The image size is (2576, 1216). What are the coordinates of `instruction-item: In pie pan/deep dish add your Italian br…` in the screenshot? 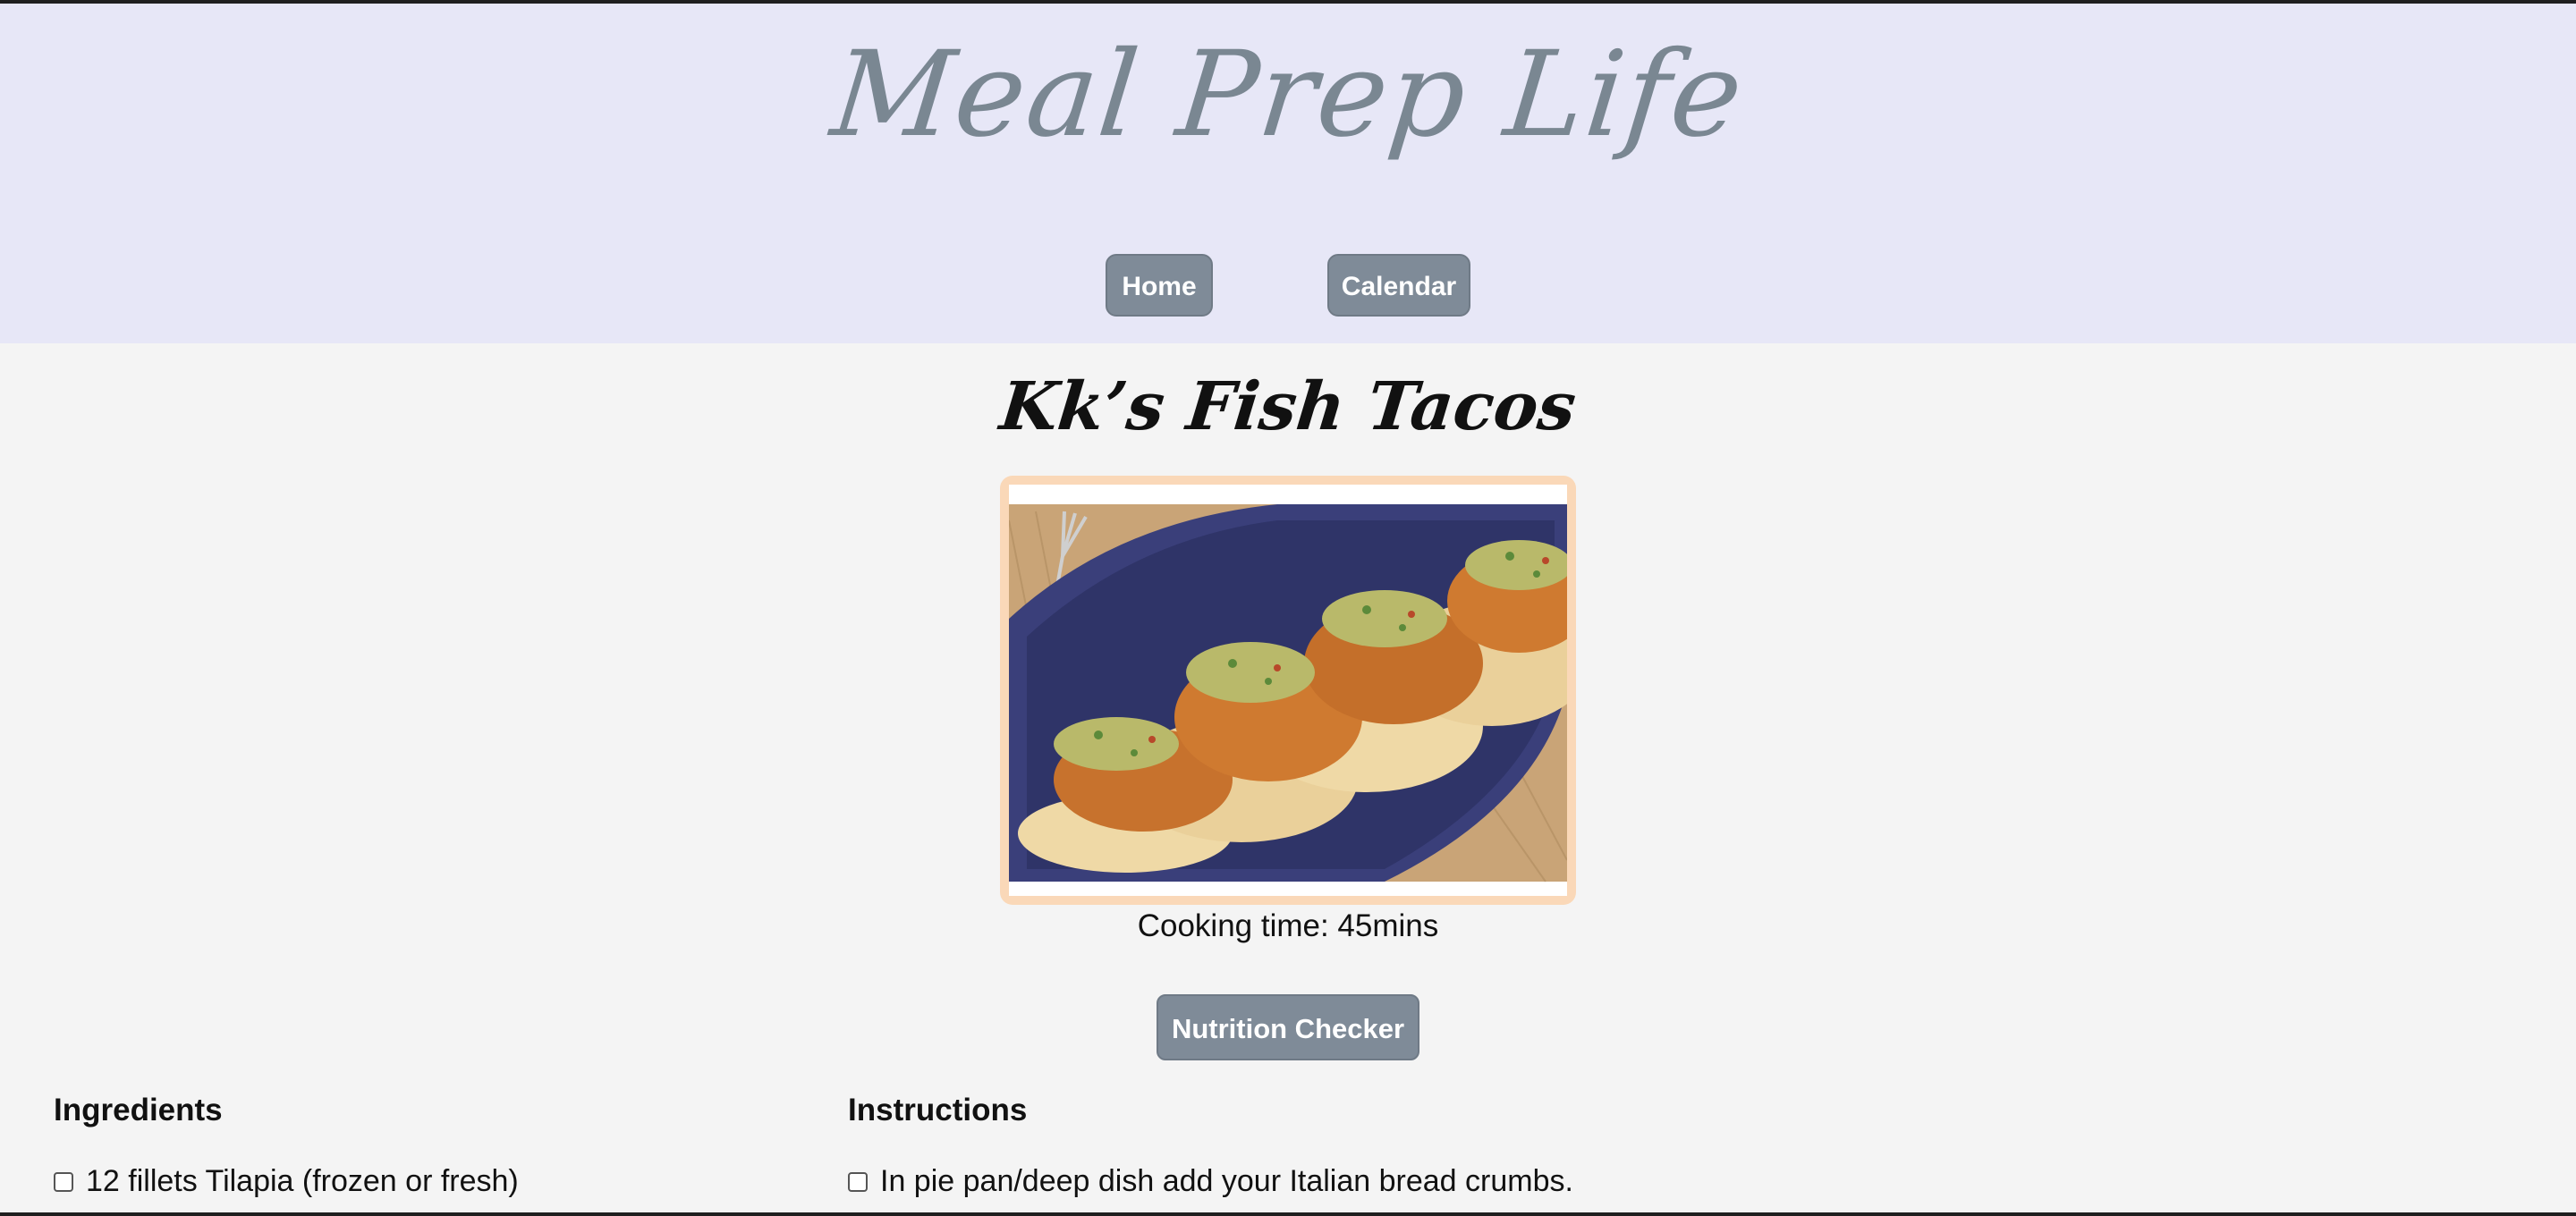 It's located at (1210, 1182).